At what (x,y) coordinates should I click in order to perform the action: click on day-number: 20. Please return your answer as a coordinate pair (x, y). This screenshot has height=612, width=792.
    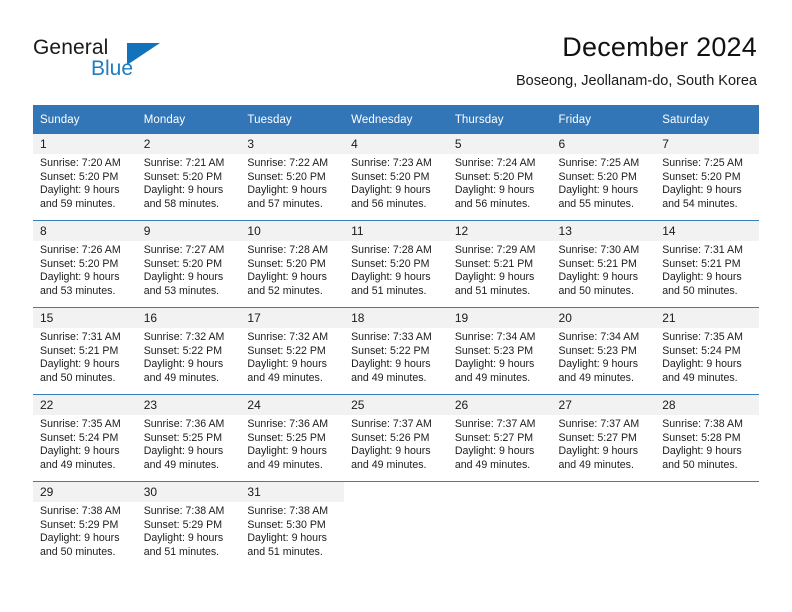
    Looking at the image, I should click on (603, 318).